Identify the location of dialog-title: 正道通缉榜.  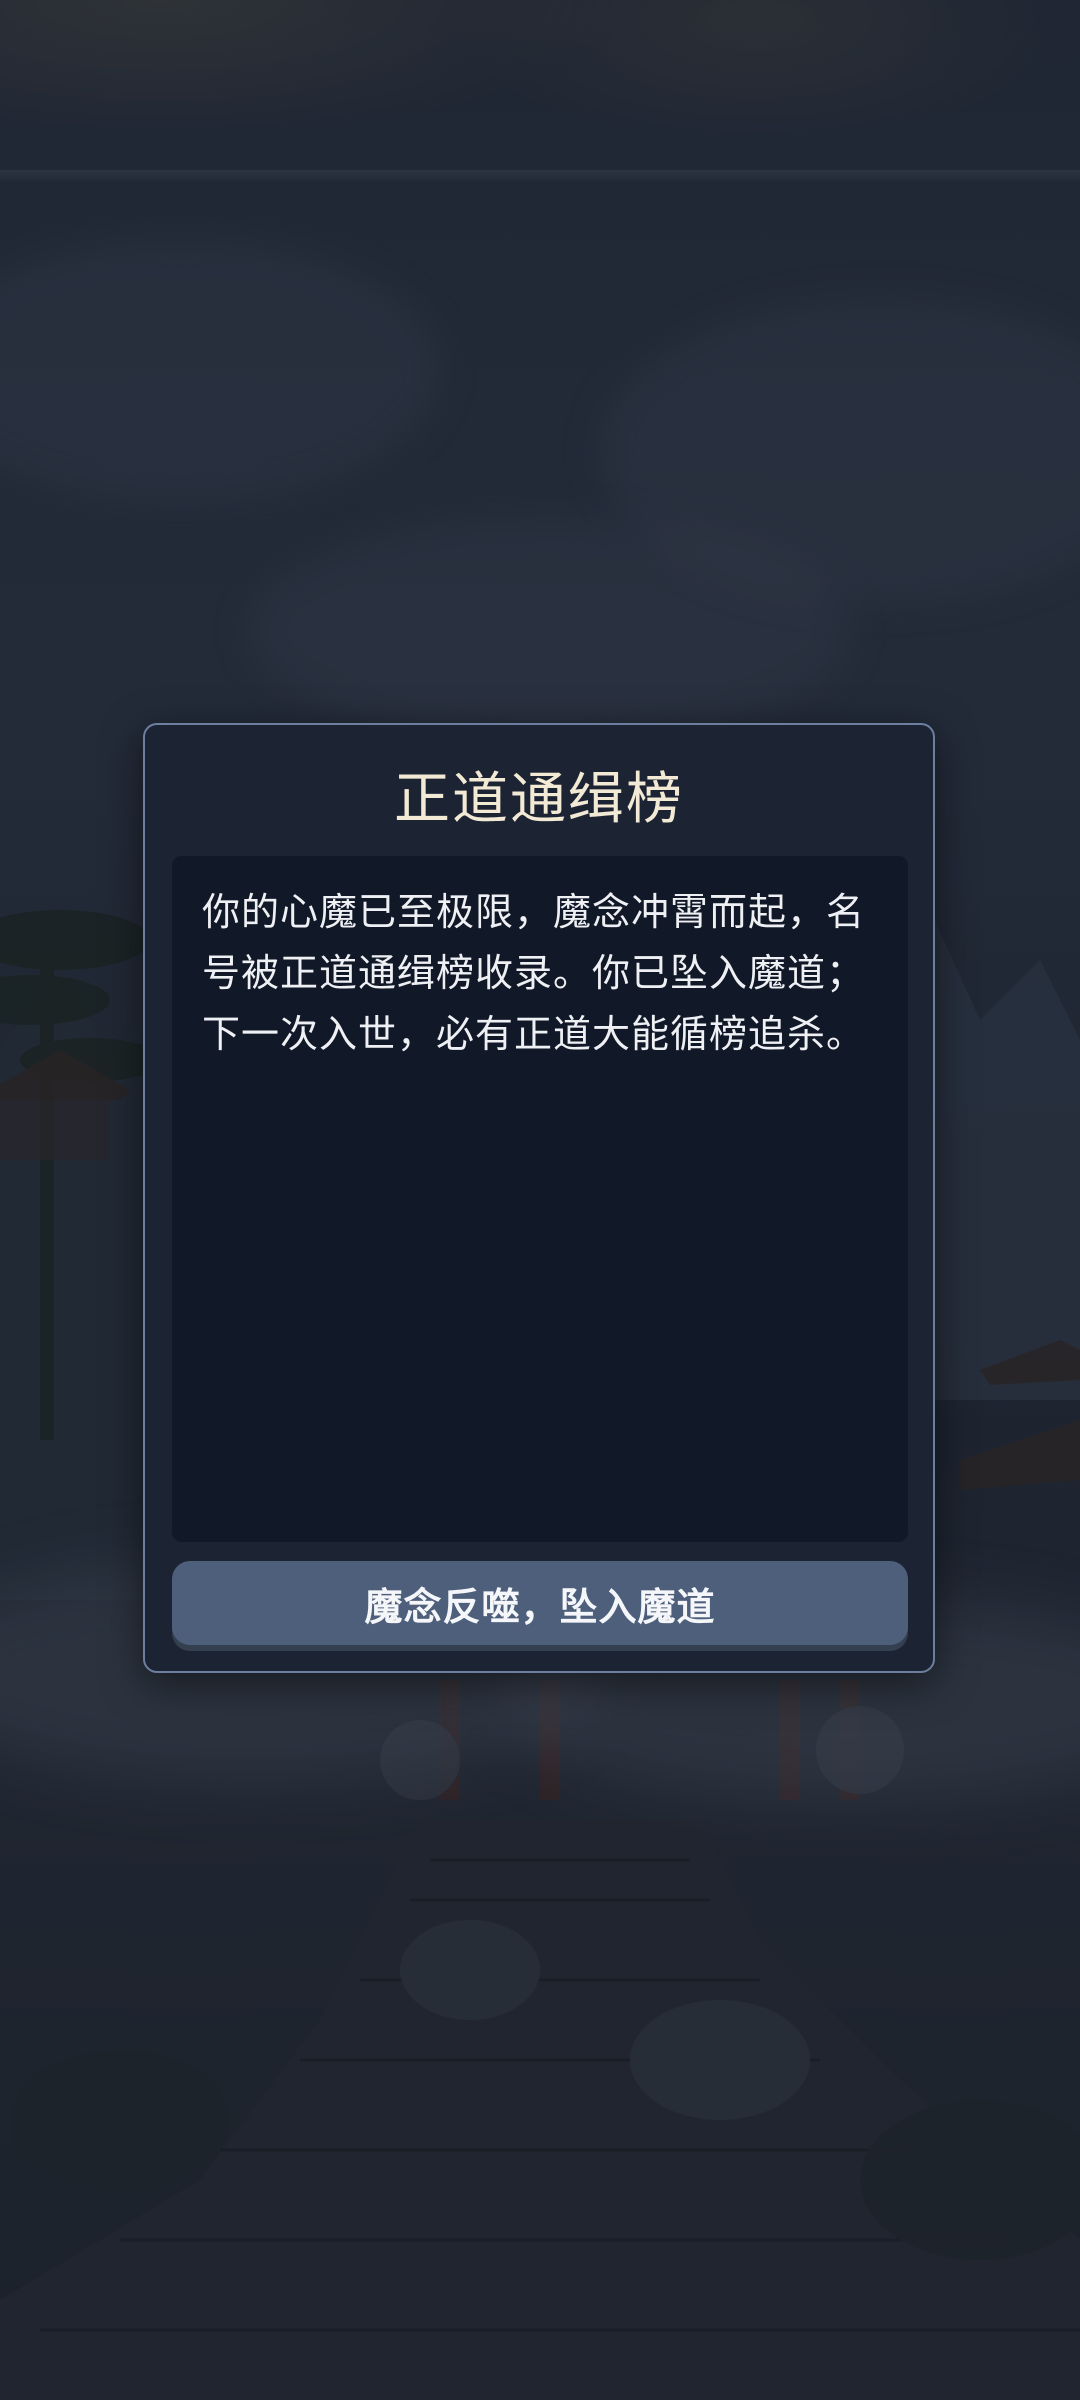
(539, 799).